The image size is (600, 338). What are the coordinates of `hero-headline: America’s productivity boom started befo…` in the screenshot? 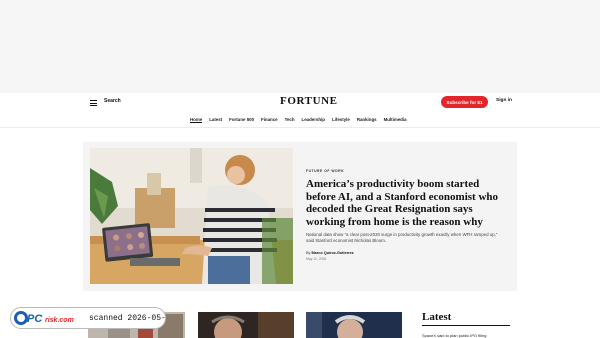 It's located at (406, 203).